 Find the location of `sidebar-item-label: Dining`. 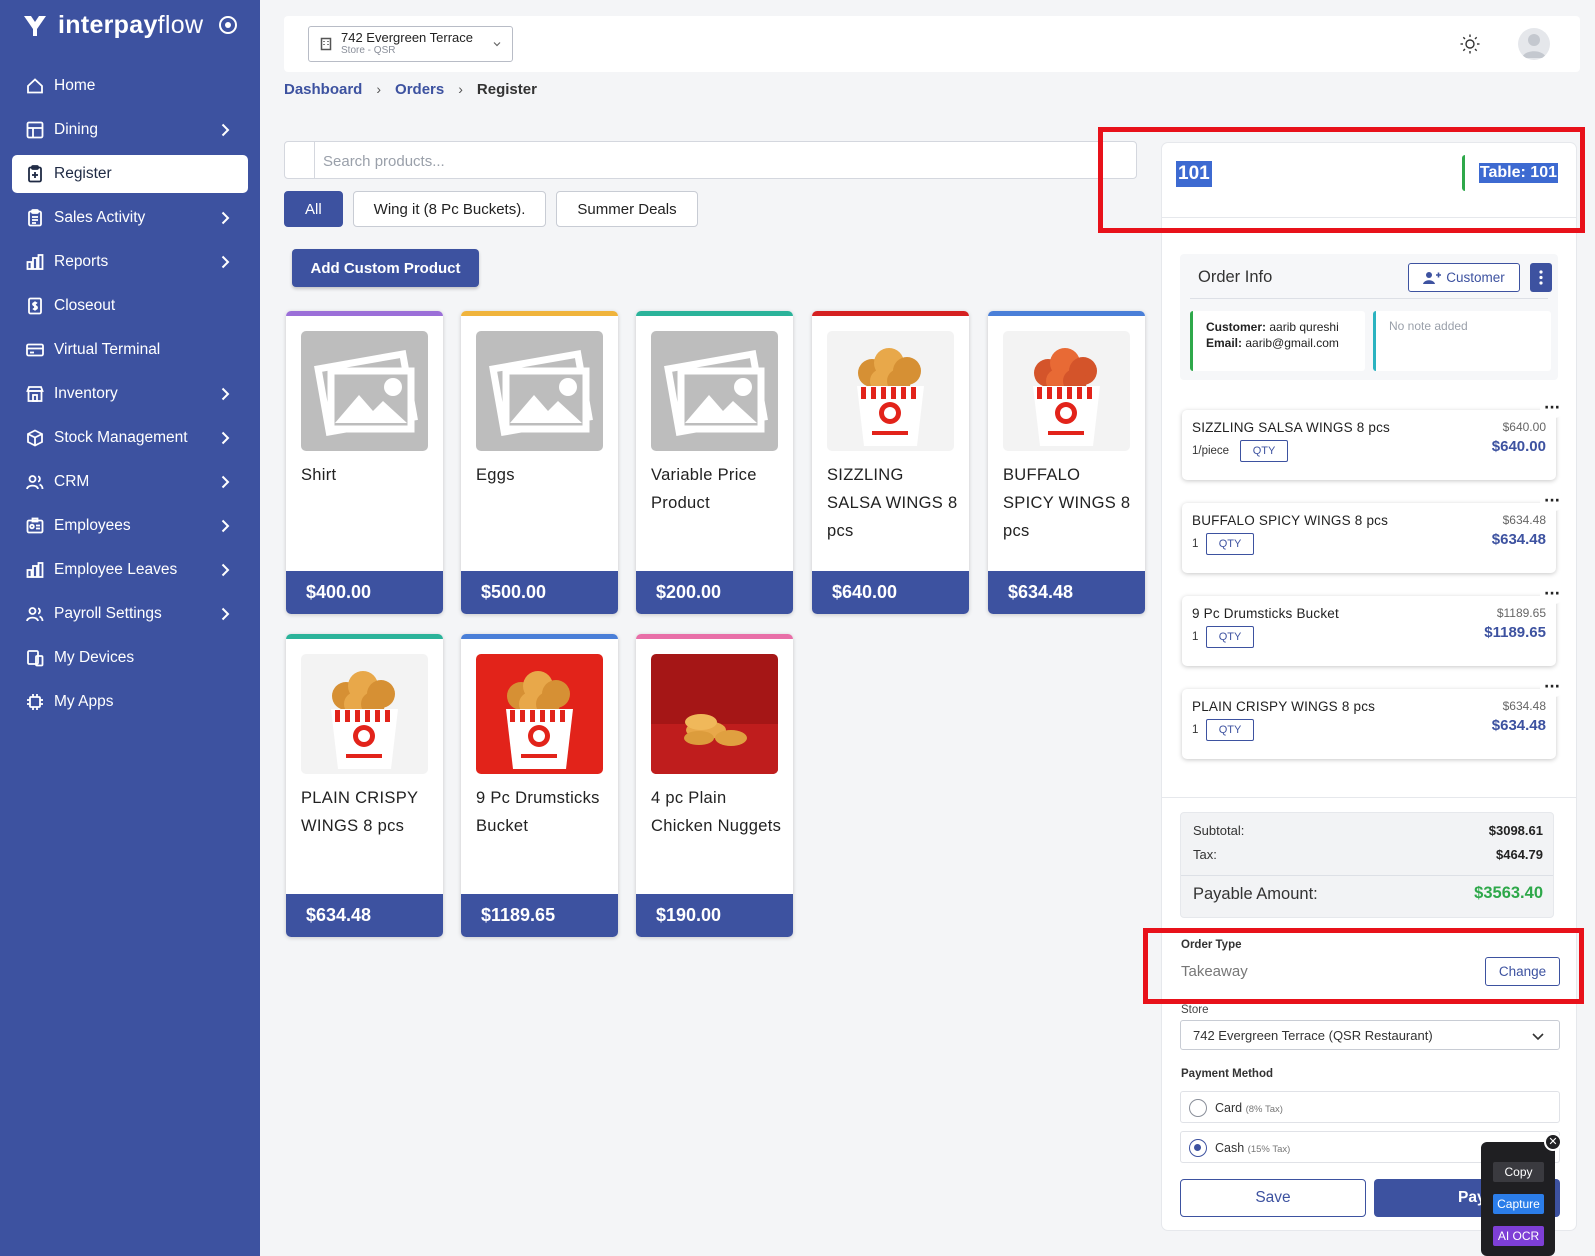

sidebar-item-label: Dining is located at coordinates (76, 129).